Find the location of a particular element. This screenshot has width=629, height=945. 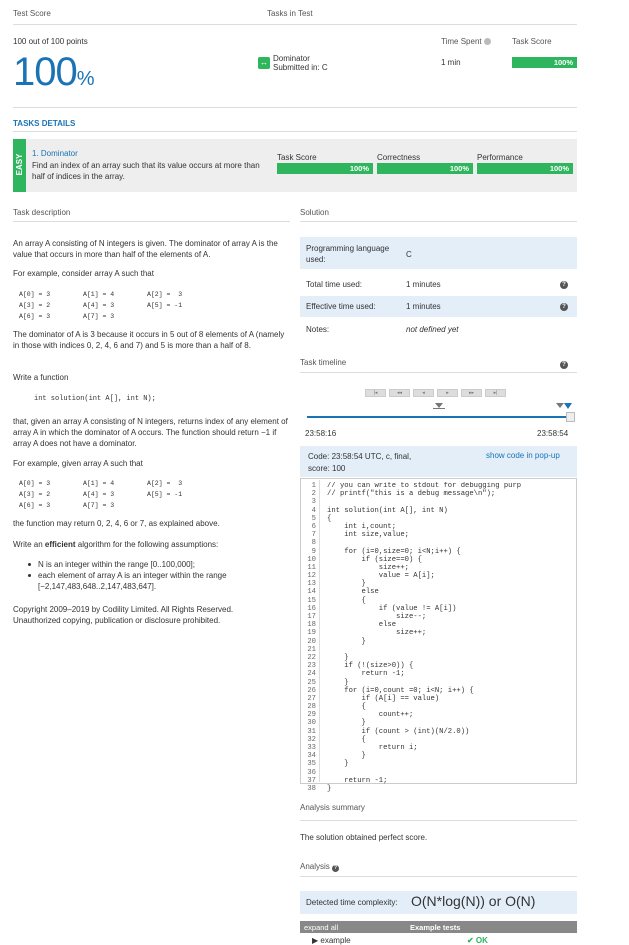

function-signature: int solution(int A[], int N); is located at coordinates (95, 399).